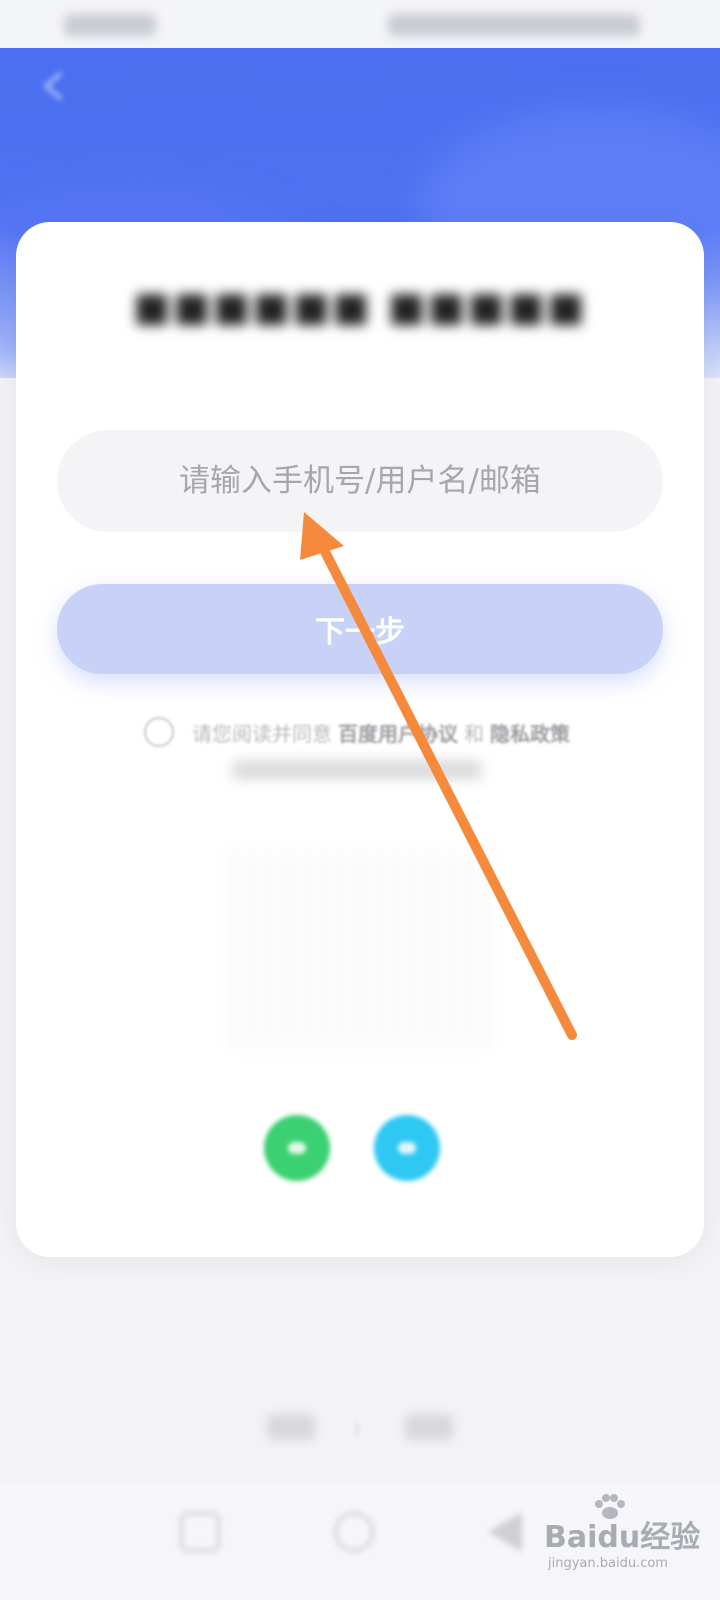 This screenshot has height=1600, width=720. Describe the element at coordinates (530, 732) in the screenshot. I see `privacy-policy-link: 隐私政策` at that location.